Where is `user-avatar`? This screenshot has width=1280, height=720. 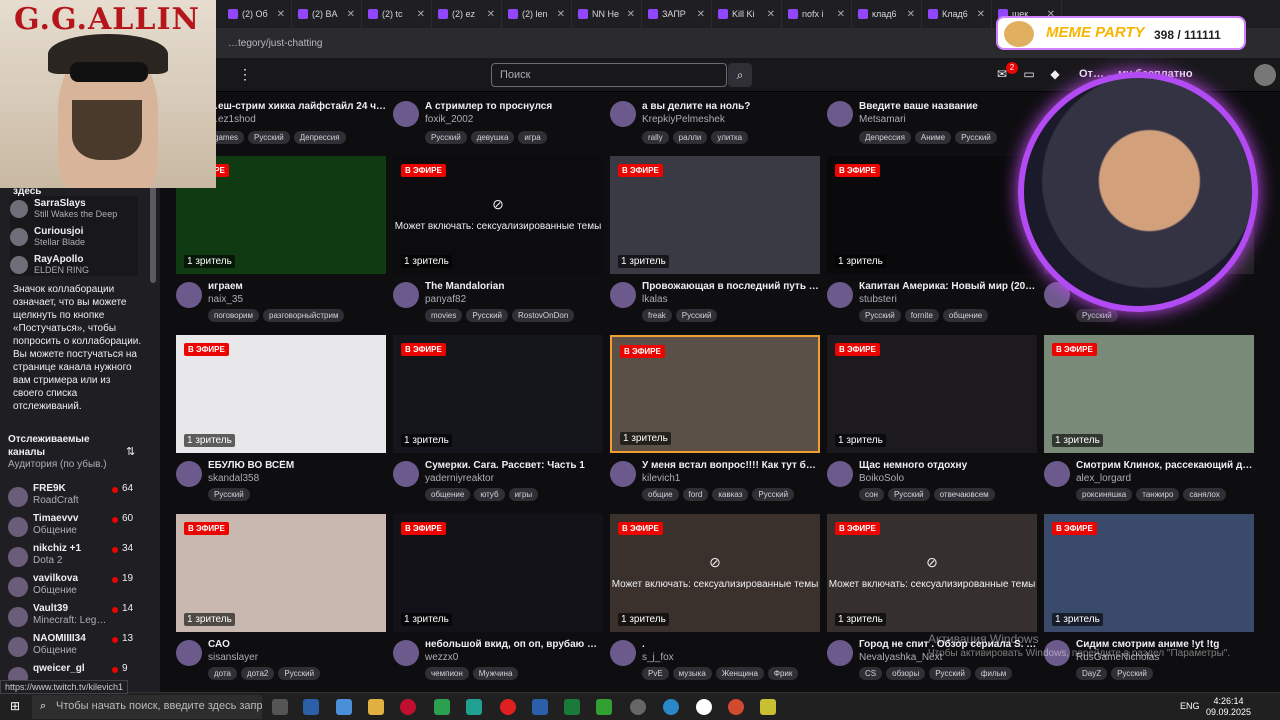 user-avatar is located at coordinates (1265, 75).